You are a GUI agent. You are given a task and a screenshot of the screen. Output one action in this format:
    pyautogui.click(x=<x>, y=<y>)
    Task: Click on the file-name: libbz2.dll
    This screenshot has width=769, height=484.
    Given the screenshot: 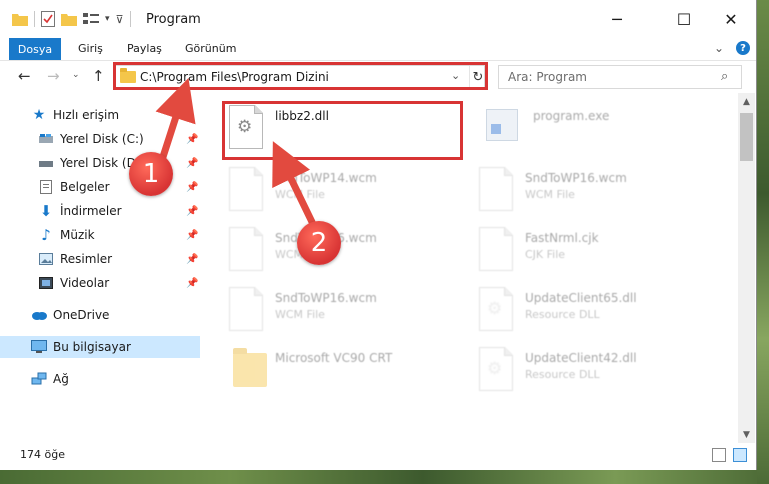 What is the action you would take?
    pyautogui.click(x=302, y=116)
    